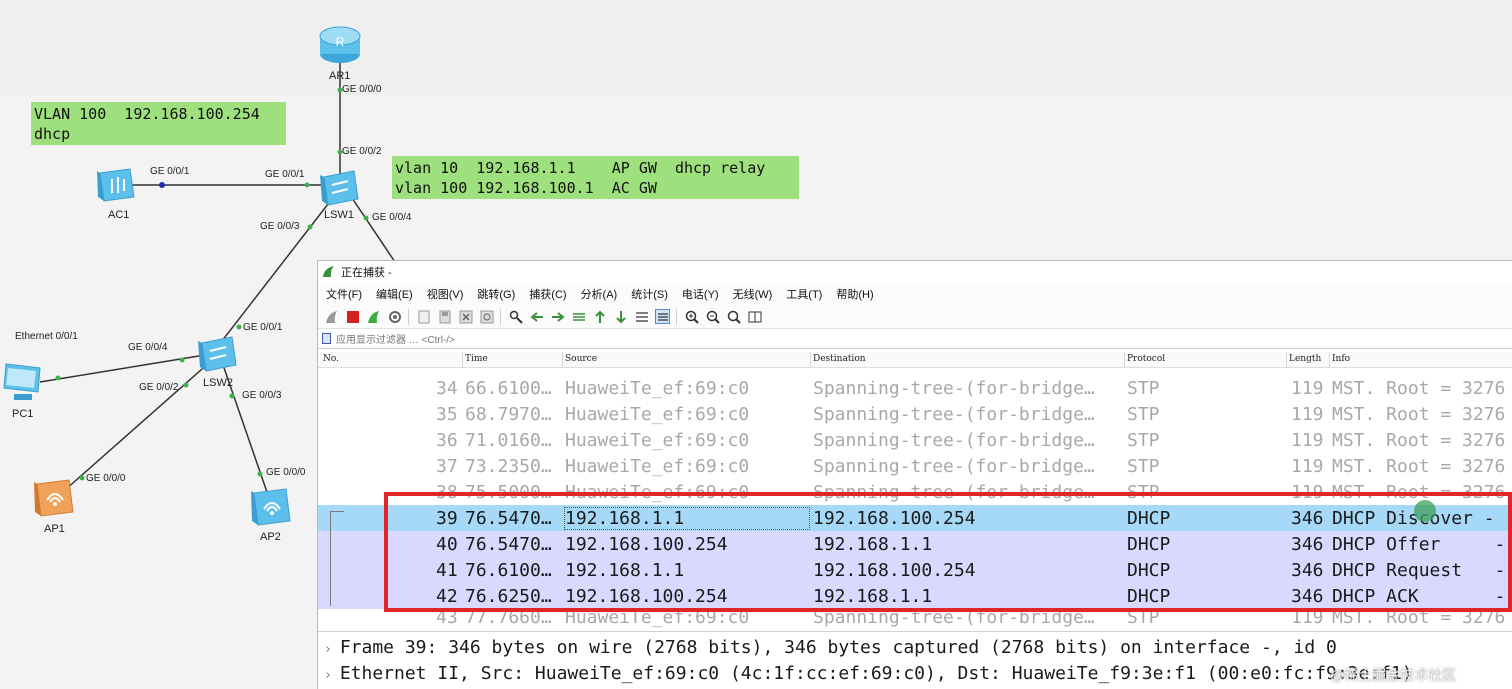  What do you see at coordinates (486, 316) in the screenshot?
I see `reload-file-icon` at bounding box center [486, 316].